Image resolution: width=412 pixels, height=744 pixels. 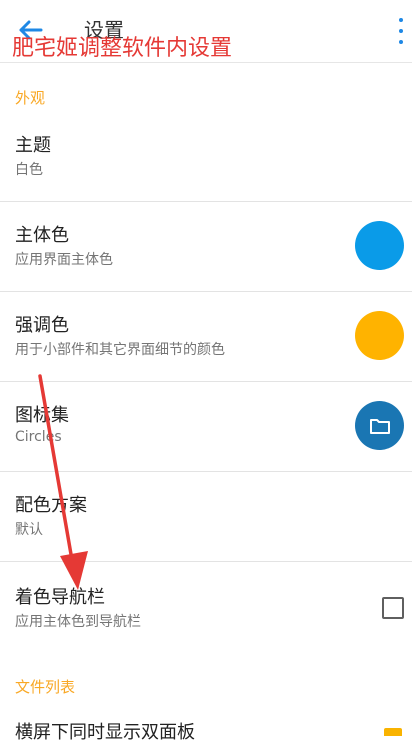 What do you see at coordinates (379, 245) in the screenshot?
I see `primary-color-swatch` at bounding box center [379, 245].